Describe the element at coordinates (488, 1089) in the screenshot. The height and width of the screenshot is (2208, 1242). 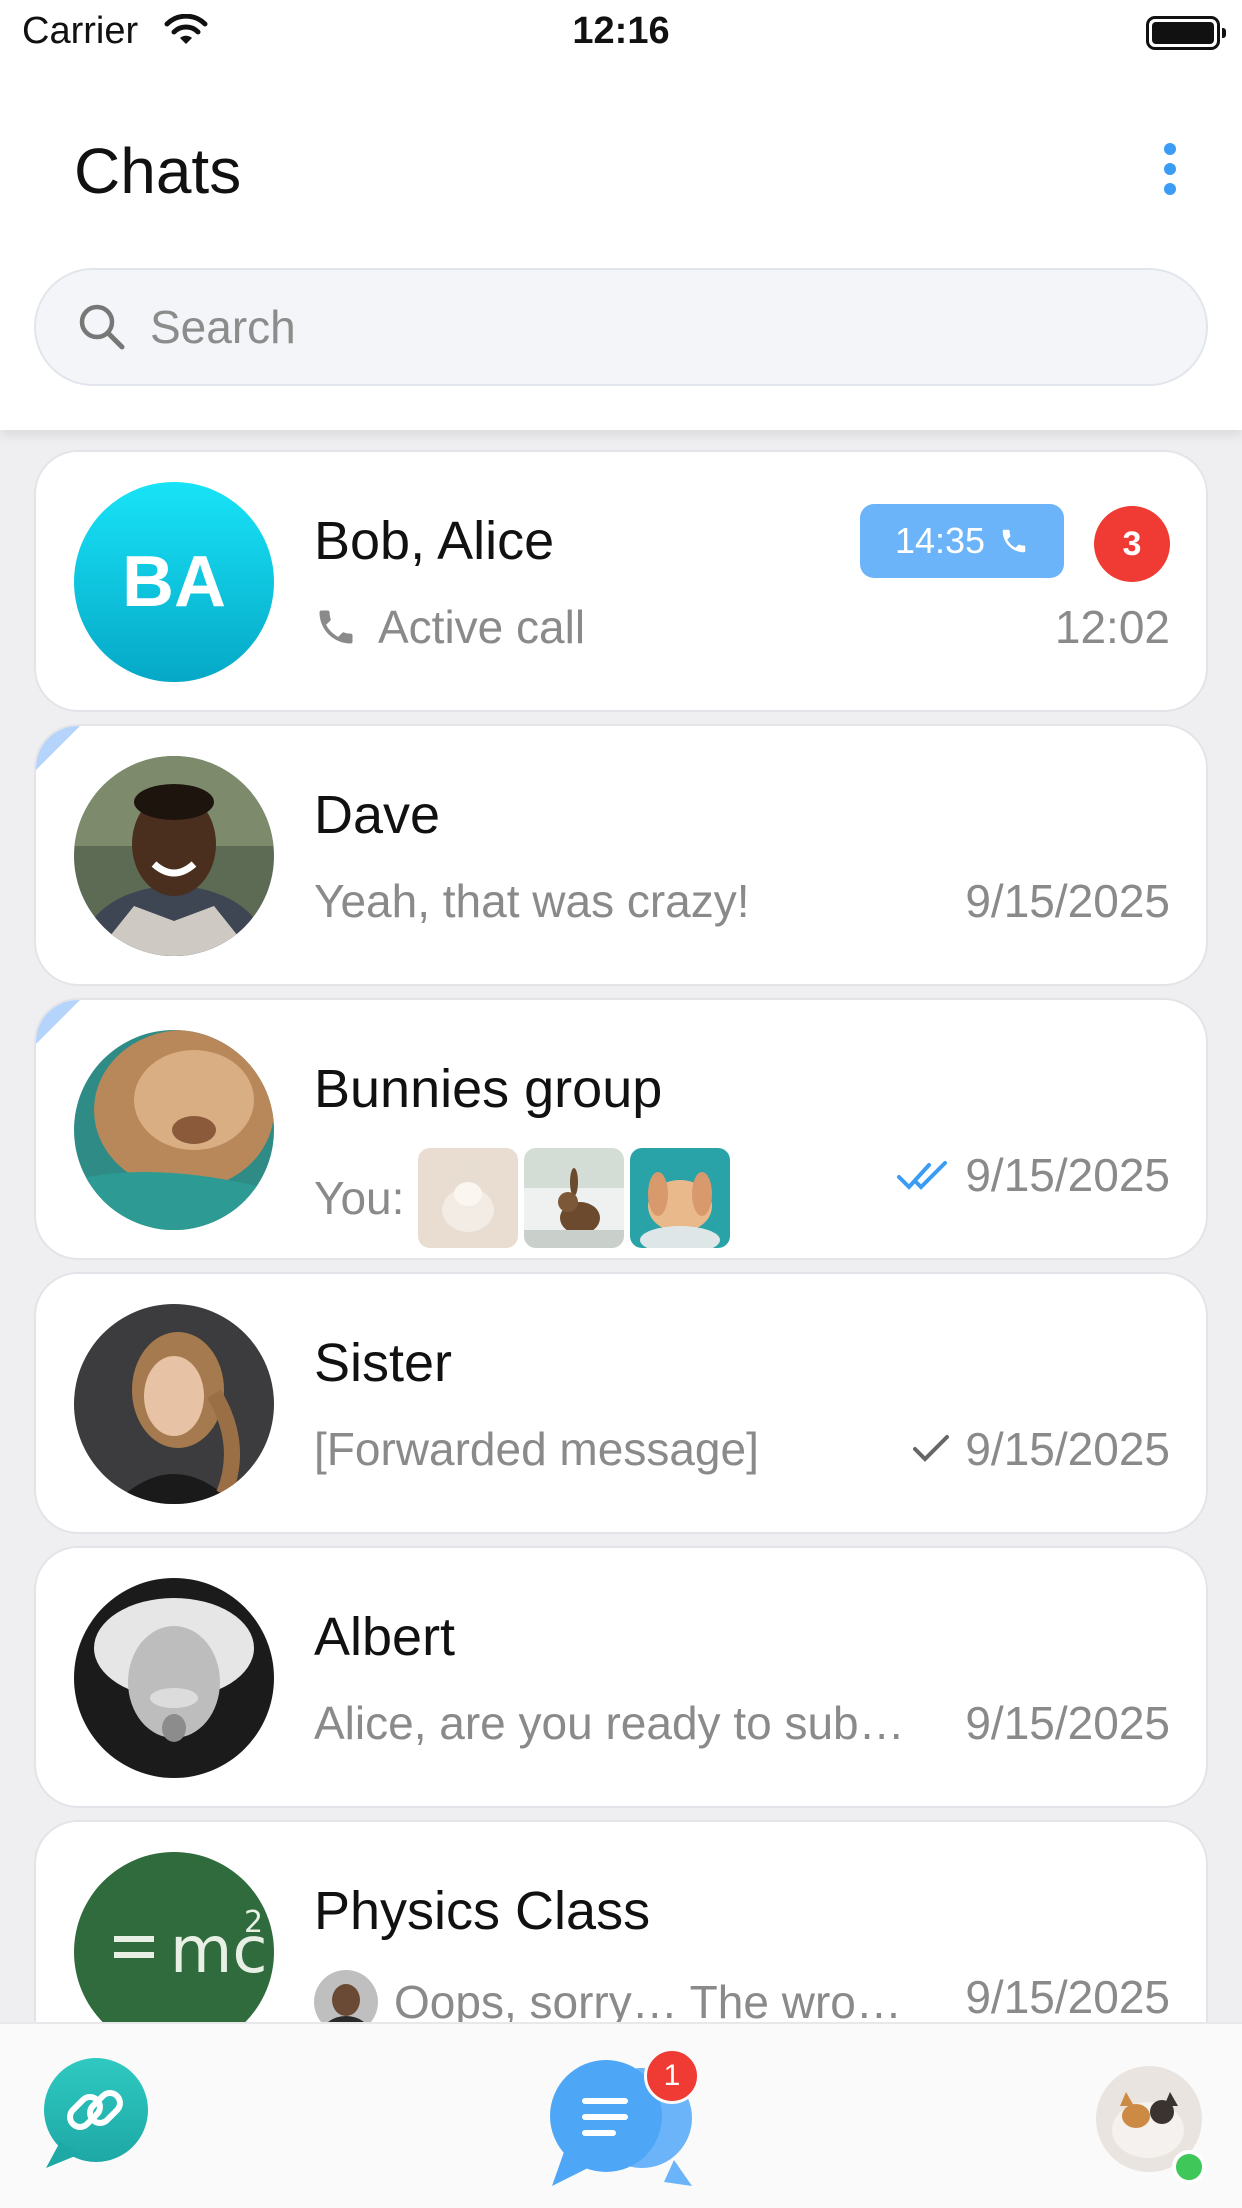
I see `chat-name: Bunnies group` at that location.